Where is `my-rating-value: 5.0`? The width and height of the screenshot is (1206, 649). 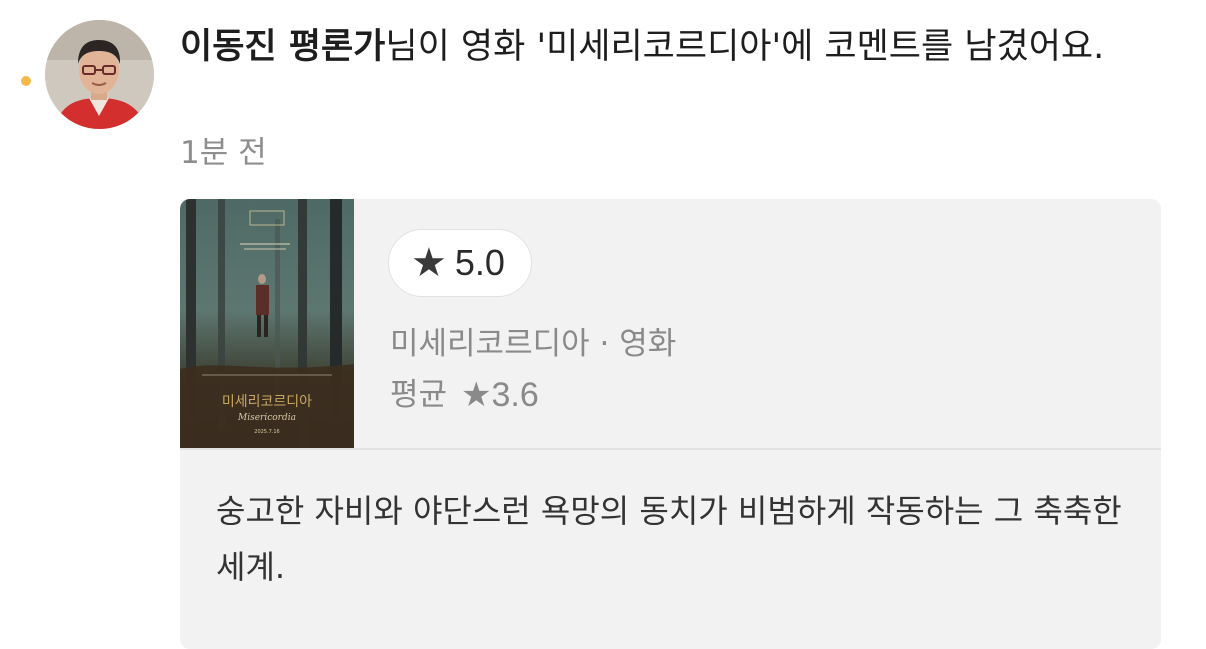
my-rating-value: 5.0 is located at coordinates (479, 262).